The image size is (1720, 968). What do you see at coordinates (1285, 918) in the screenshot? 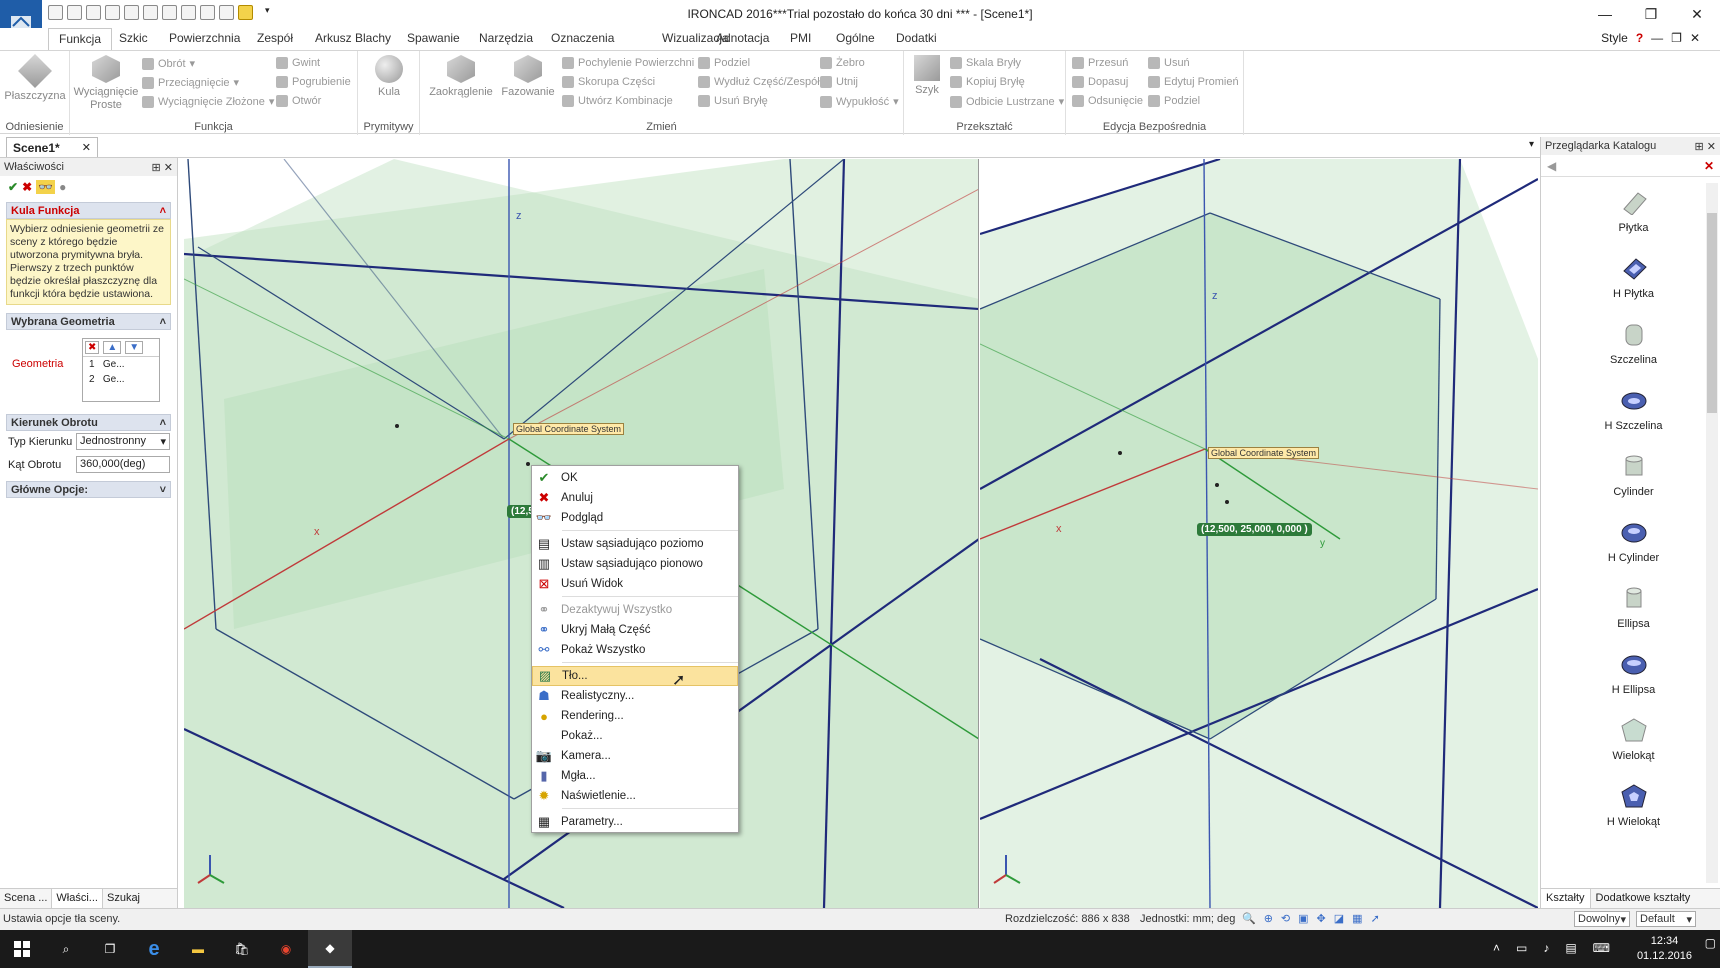
I see `orbit-icon: ⟲` at bounding box center [1285, 918].